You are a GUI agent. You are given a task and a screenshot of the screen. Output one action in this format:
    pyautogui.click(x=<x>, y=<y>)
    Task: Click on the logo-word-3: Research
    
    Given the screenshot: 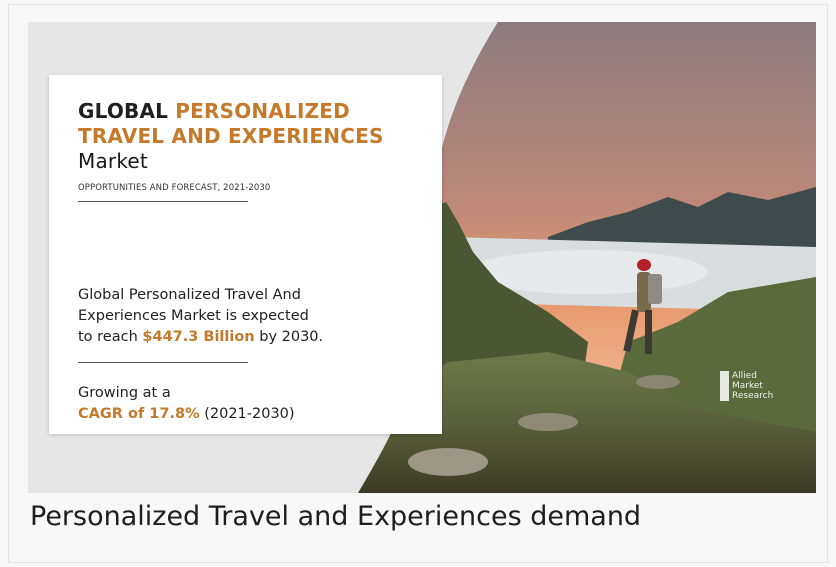 What is the action you would take?
    pyautogui.click(x=753, y=396)
    